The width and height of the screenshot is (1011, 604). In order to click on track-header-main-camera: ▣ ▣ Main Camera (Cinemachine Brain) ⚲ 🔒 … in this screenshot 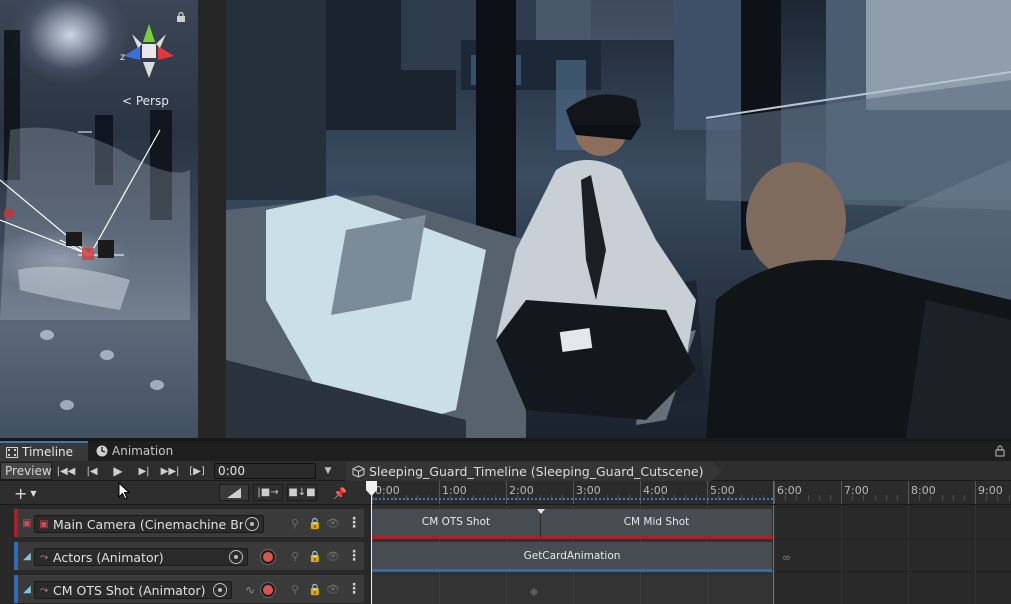, I will do `click(189, 523)`.